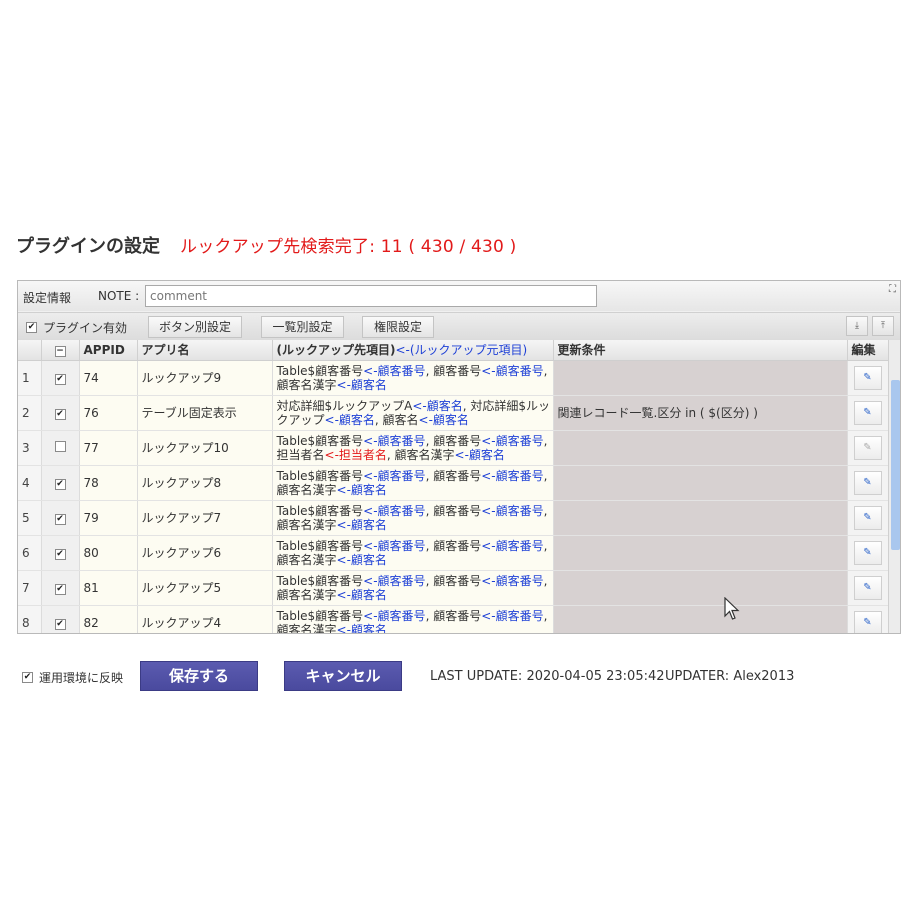  What do you see at coordinates (547, 676) in the screenshot?
I see `last-update-text: LAST UPDATE: 2020-04-05 23:05:42` at bounding box center [547, 676].